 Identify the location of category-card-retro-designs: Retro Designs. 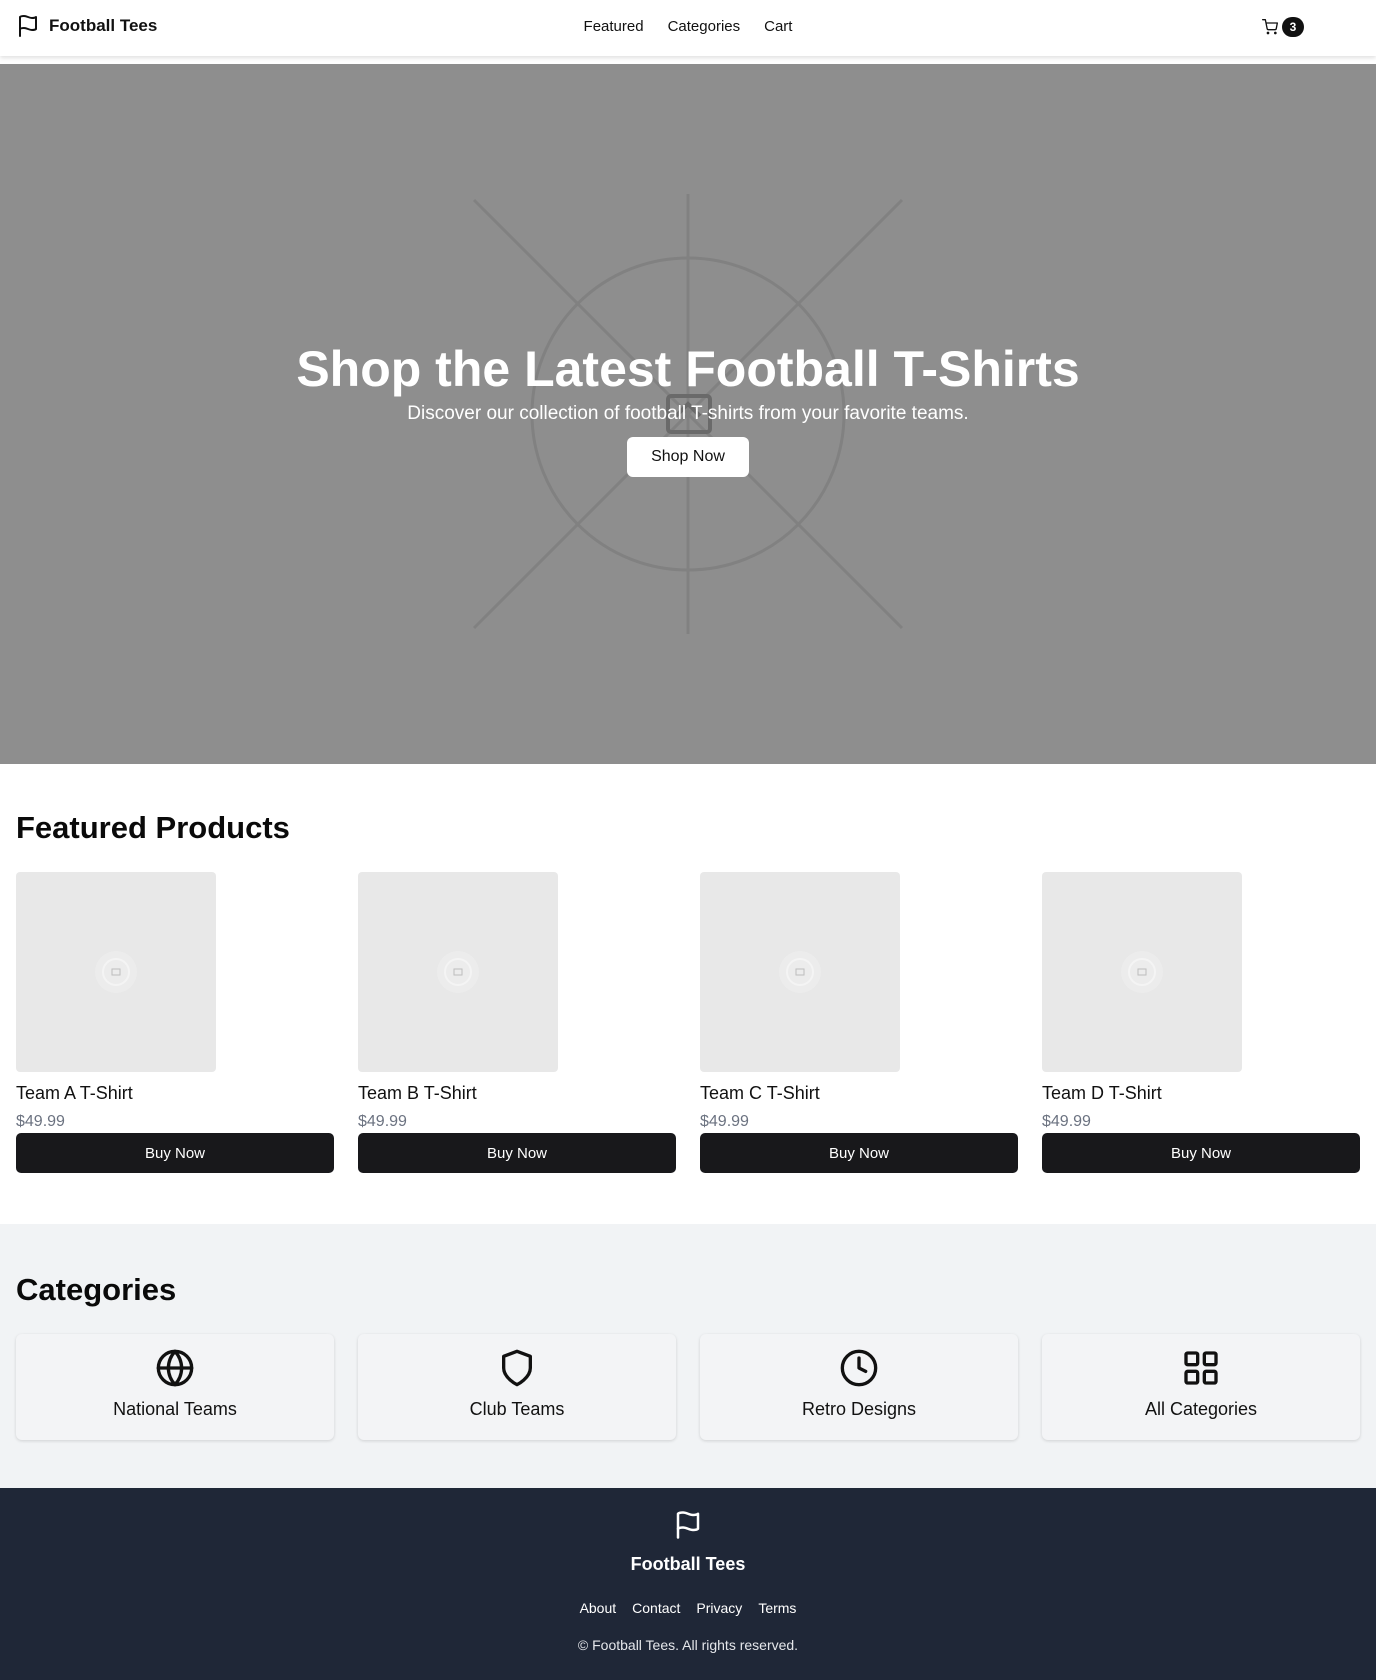
(859, 1387).